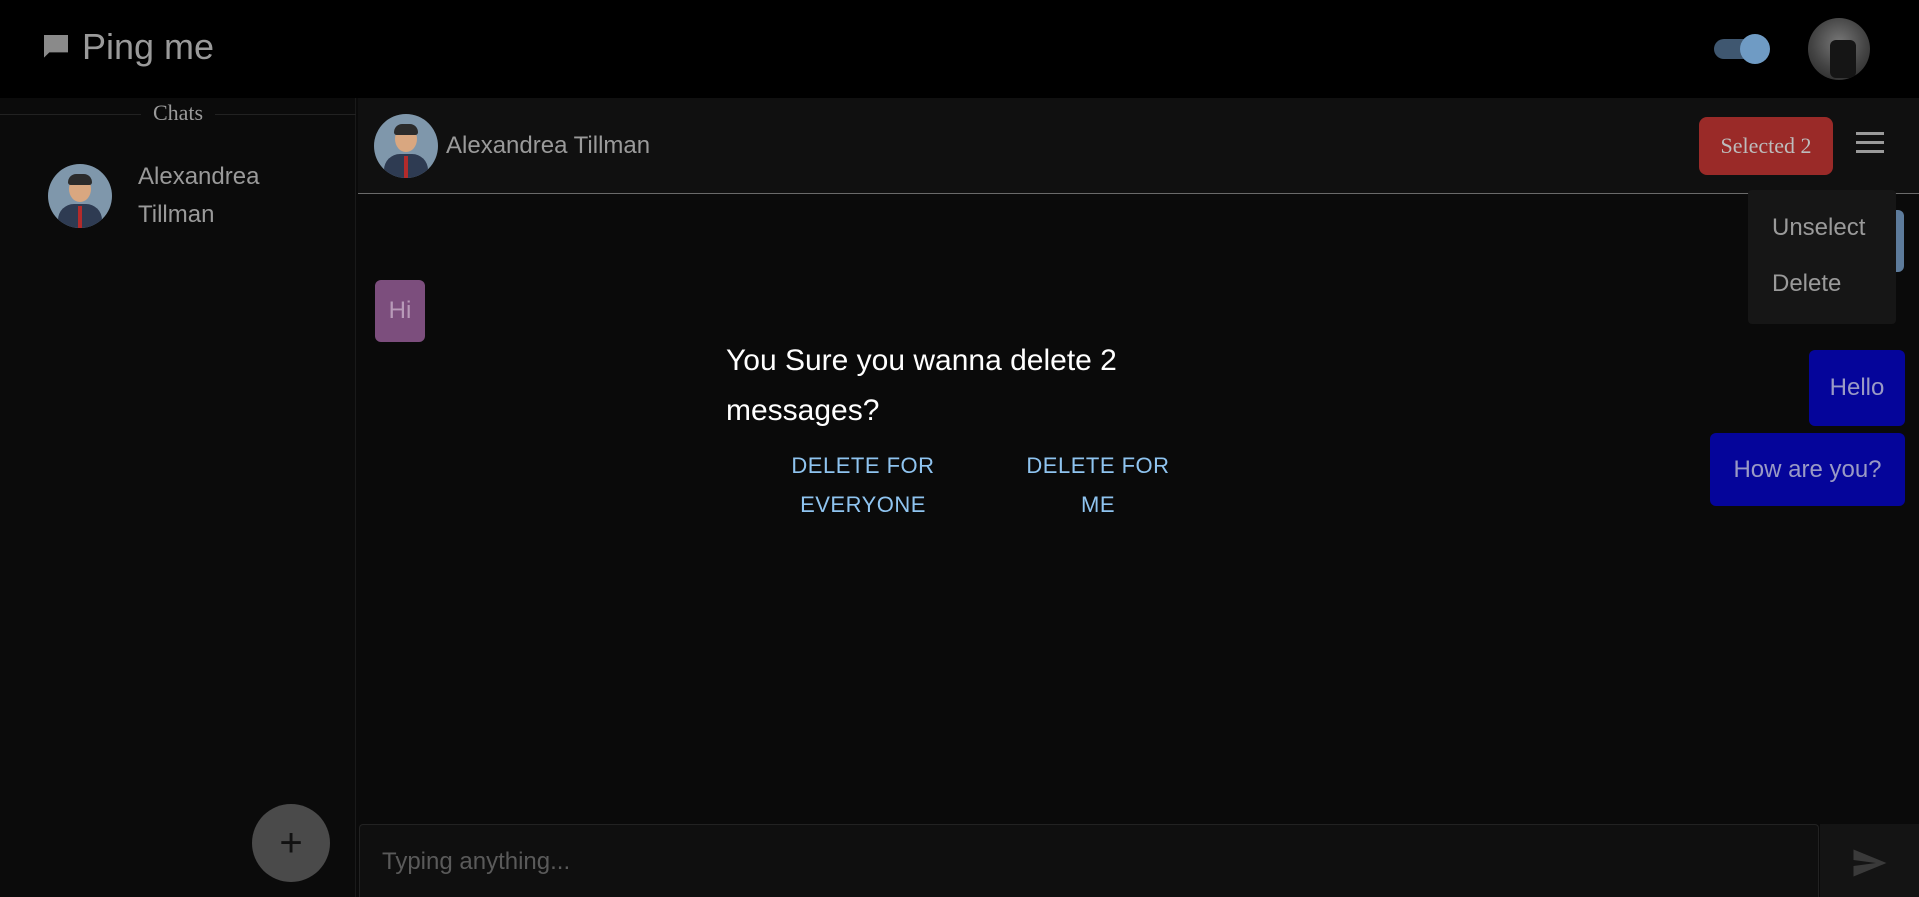 The width and height of the screenshot is (1919, 897). What do you see at coordinates (1871, 143) in the screenshot?
I see `menu-icon` at bounding box center [1871, 143].